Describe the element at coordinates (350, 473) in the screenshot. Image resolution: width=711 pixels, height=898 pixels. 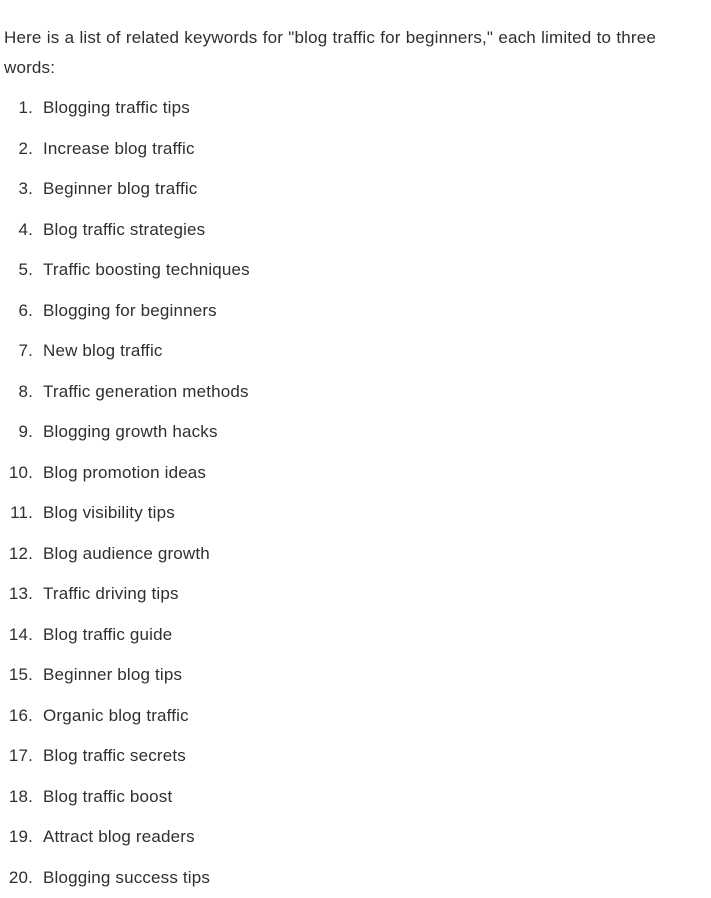
I see `list-item: 10. Blog promotion ideas` at that location.